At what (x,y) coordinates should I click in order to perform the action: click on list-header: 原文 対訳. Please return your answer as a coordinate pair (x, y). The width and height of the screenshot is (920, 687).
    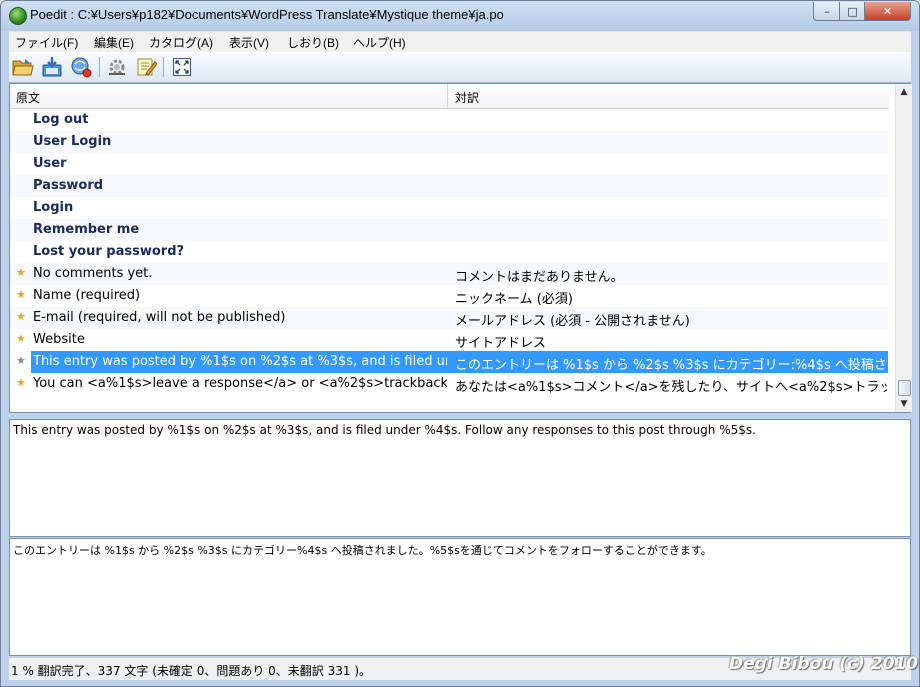
    Looking at the image, I should click on (449, 96).